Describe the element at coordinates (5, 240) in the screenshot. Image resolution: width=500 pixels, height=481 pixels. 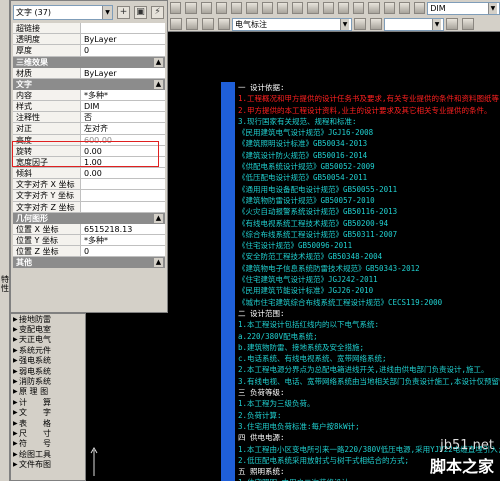
I see `palette-titlebar: 特性` at that location.